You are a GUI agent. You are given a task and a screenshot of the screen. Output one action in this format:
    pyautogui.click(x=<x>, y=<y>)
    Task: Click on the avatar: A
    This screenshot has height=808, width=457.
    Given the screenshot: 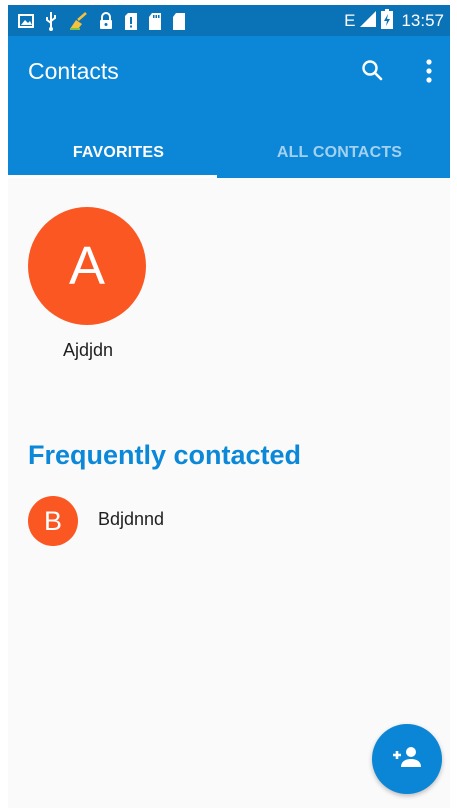 What is the action you would take?
    pyautogui.click(x=87, y=266)
    